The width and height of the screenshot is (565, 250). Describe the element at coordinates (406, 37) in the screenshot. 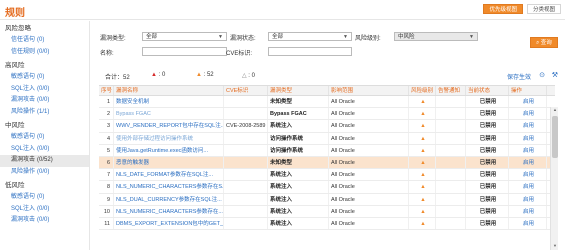

I see `risk-level-value: 中风险` at that location.